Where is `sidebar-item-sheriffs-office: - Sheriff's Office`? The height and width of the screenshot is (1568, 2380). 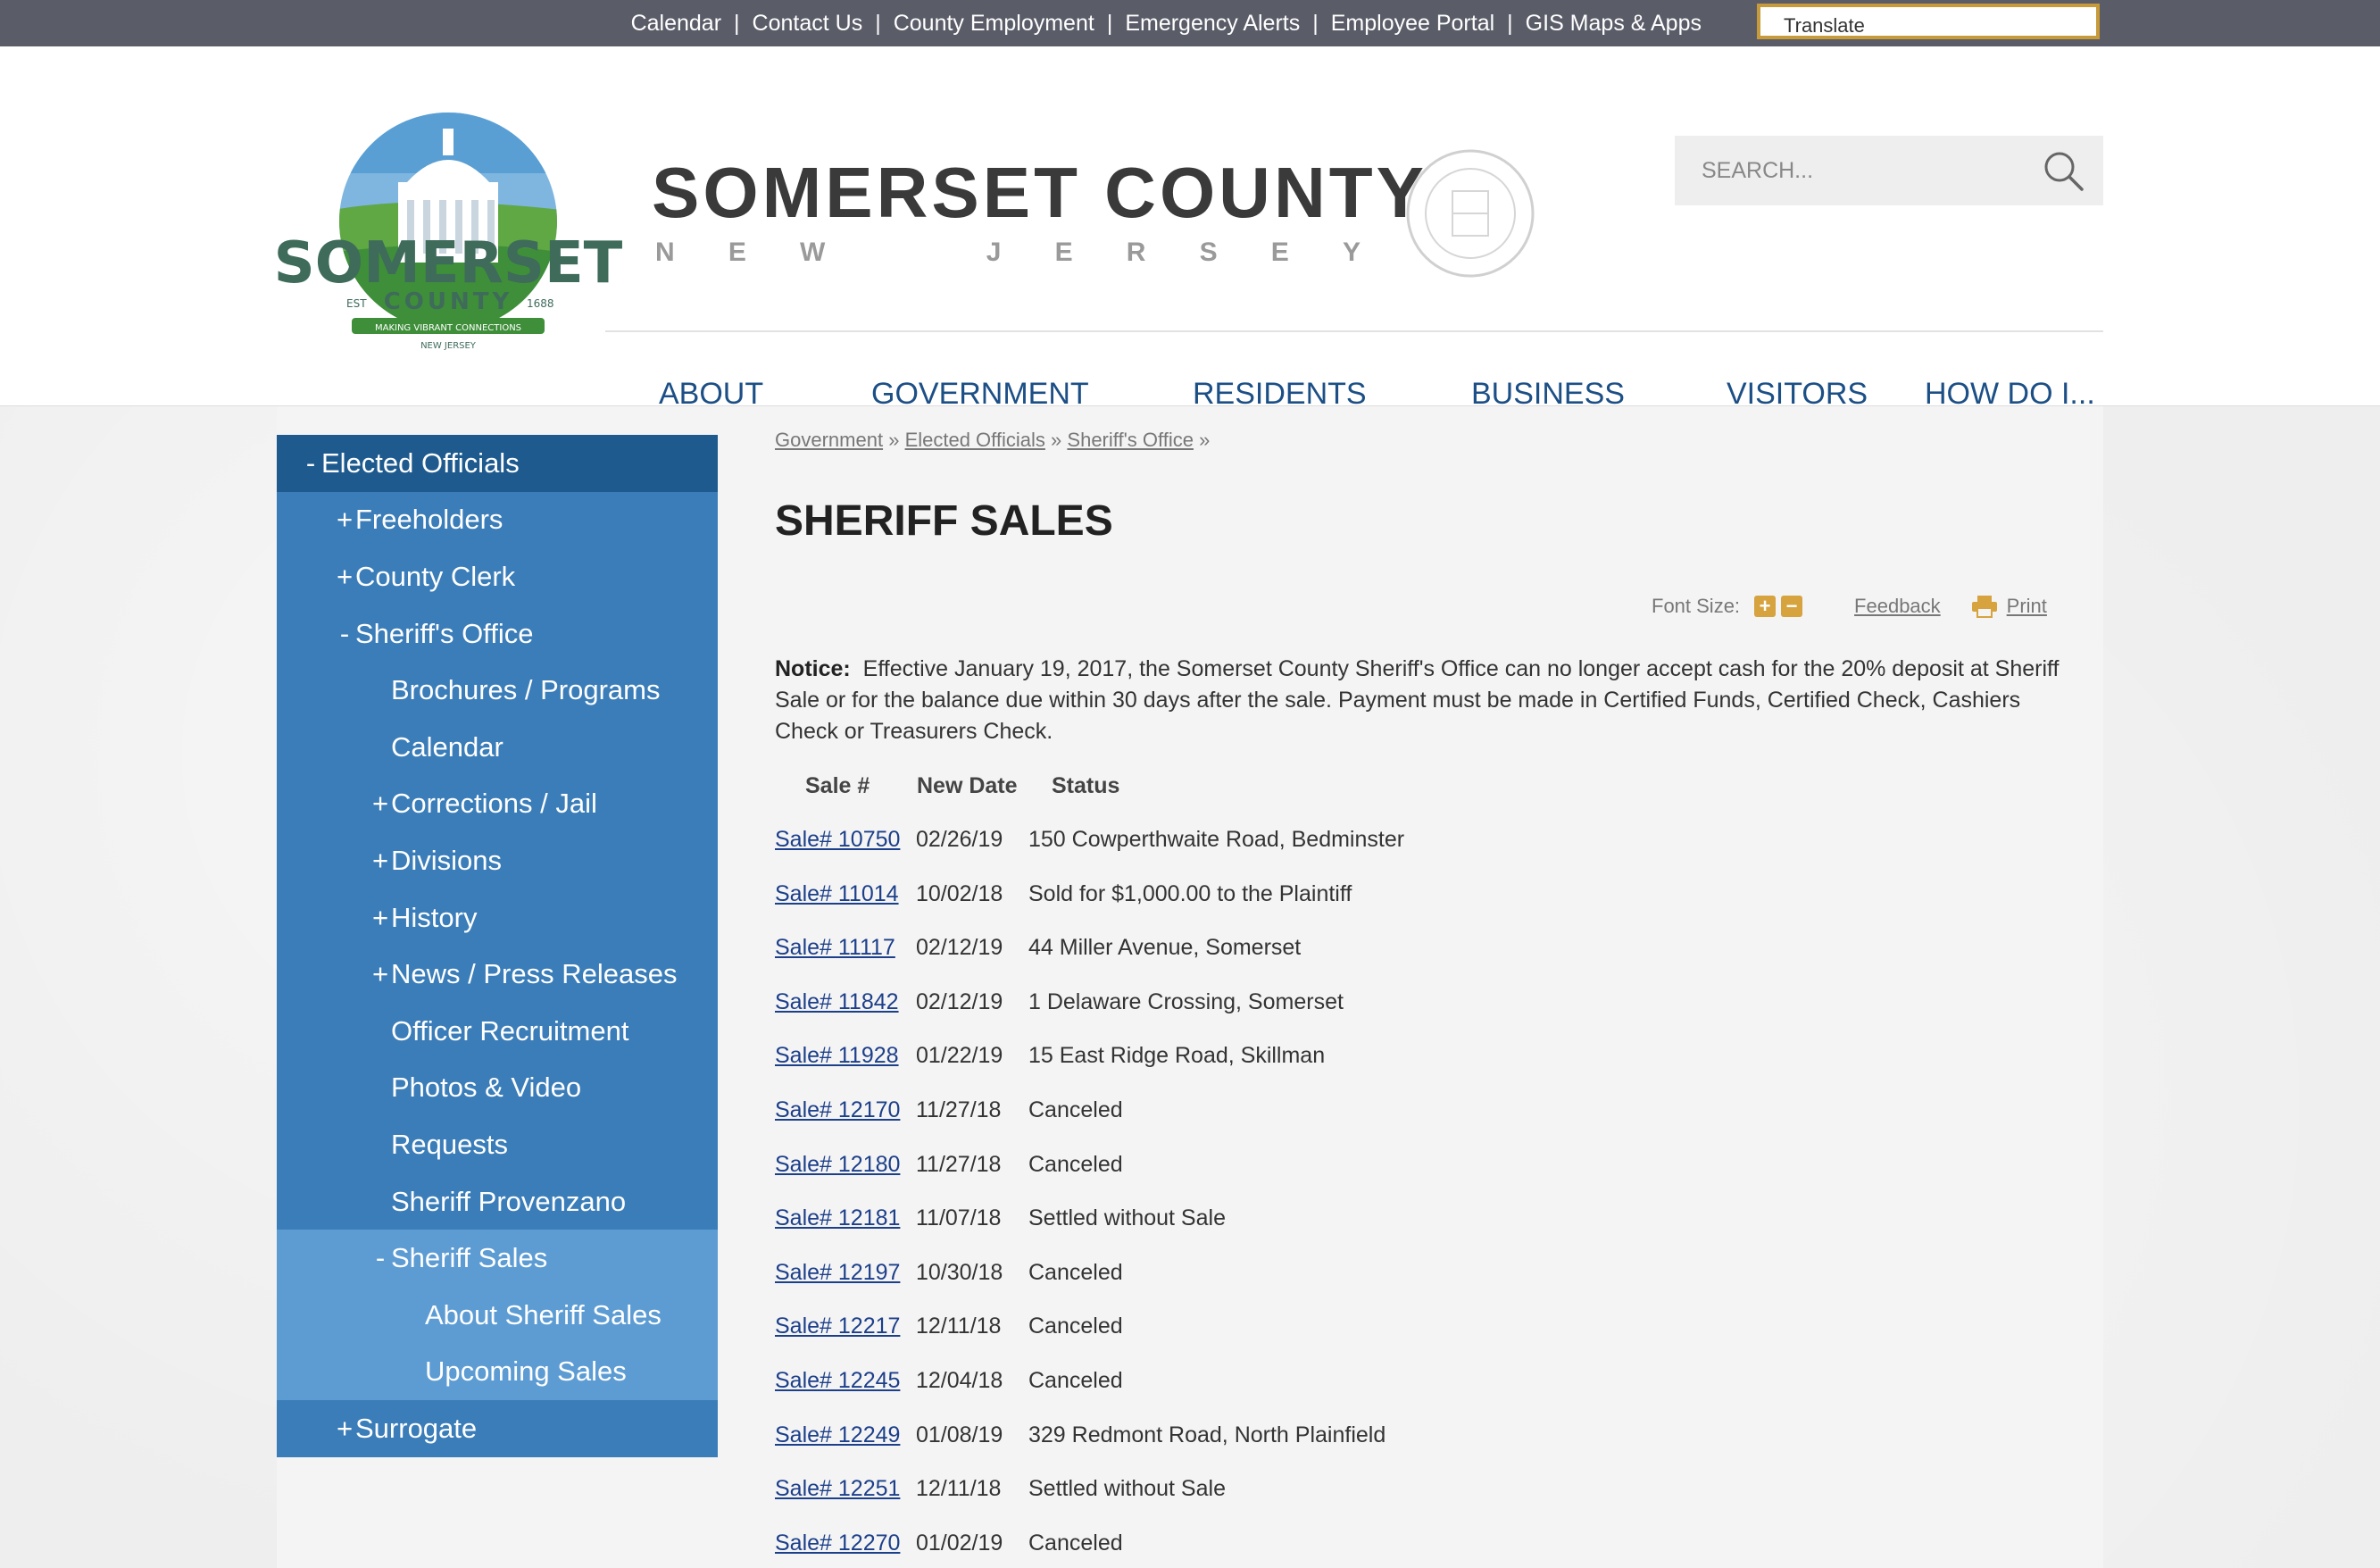 sidebar-item-sheriffs-office: - Sheriff's Office is located at coordinates (497, 634).